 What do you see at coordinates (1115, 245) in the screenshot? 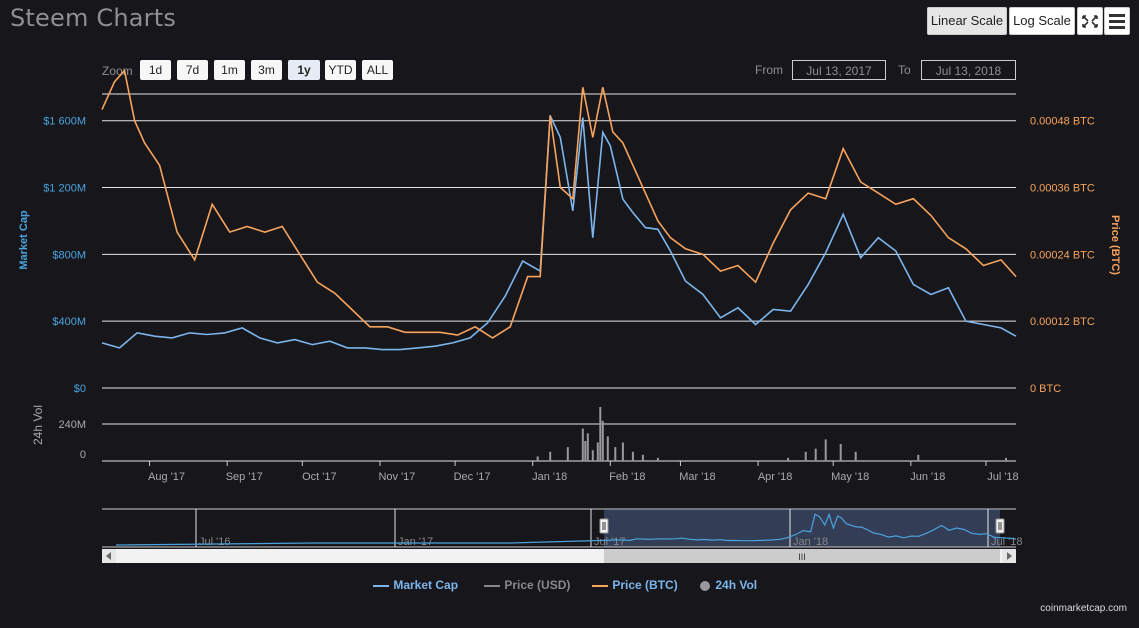
I see `right-axis-title: Price (BTC)` at bounding box center [1115, 245].